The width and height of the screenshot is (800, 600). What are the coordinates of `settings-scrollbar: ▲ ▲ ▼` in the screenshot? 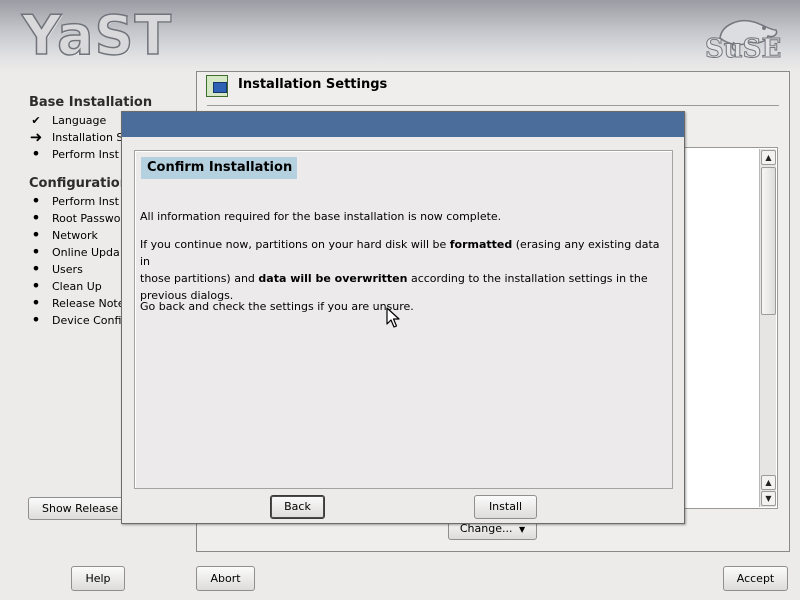 It's located at (767, 328).